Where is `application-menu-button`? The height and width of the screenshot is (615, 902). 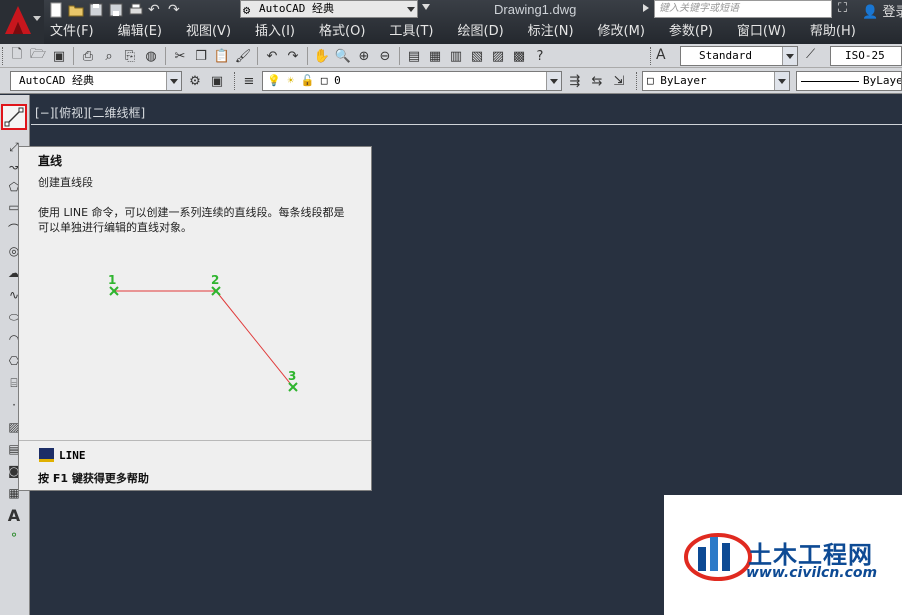
application-menu-button is located at coordinates (22, 22).